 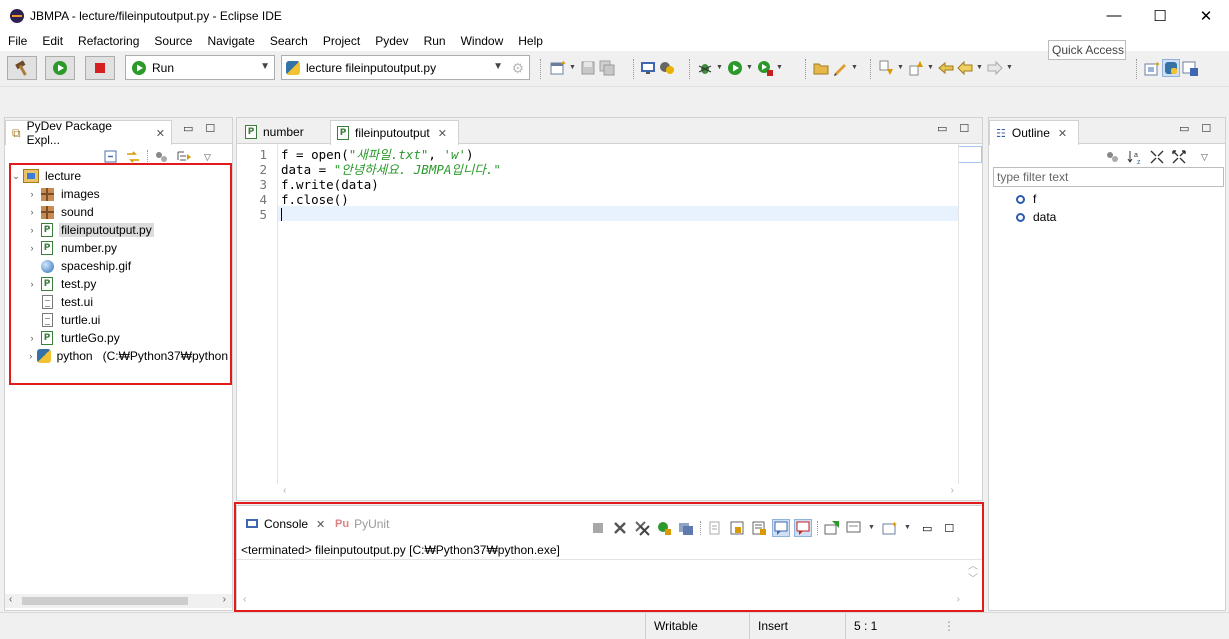 What do you see at coordinates (840, 68) in the screenshot?
I see `pen-annotation-icon` at bounding box center [840, 68].